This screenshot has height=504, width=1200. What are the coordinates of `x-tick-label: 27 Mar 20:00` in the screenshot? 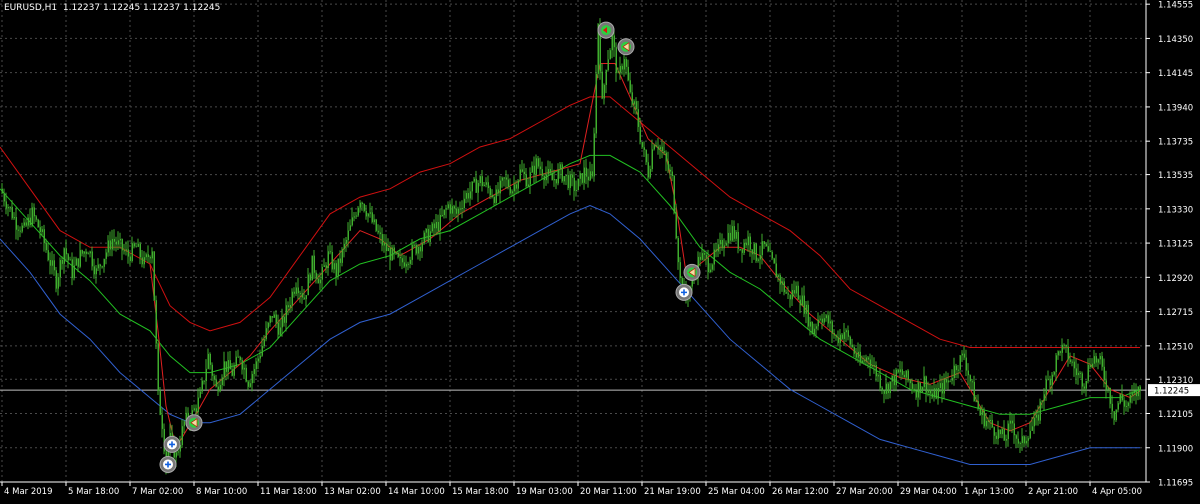 It's located at (864, 492).